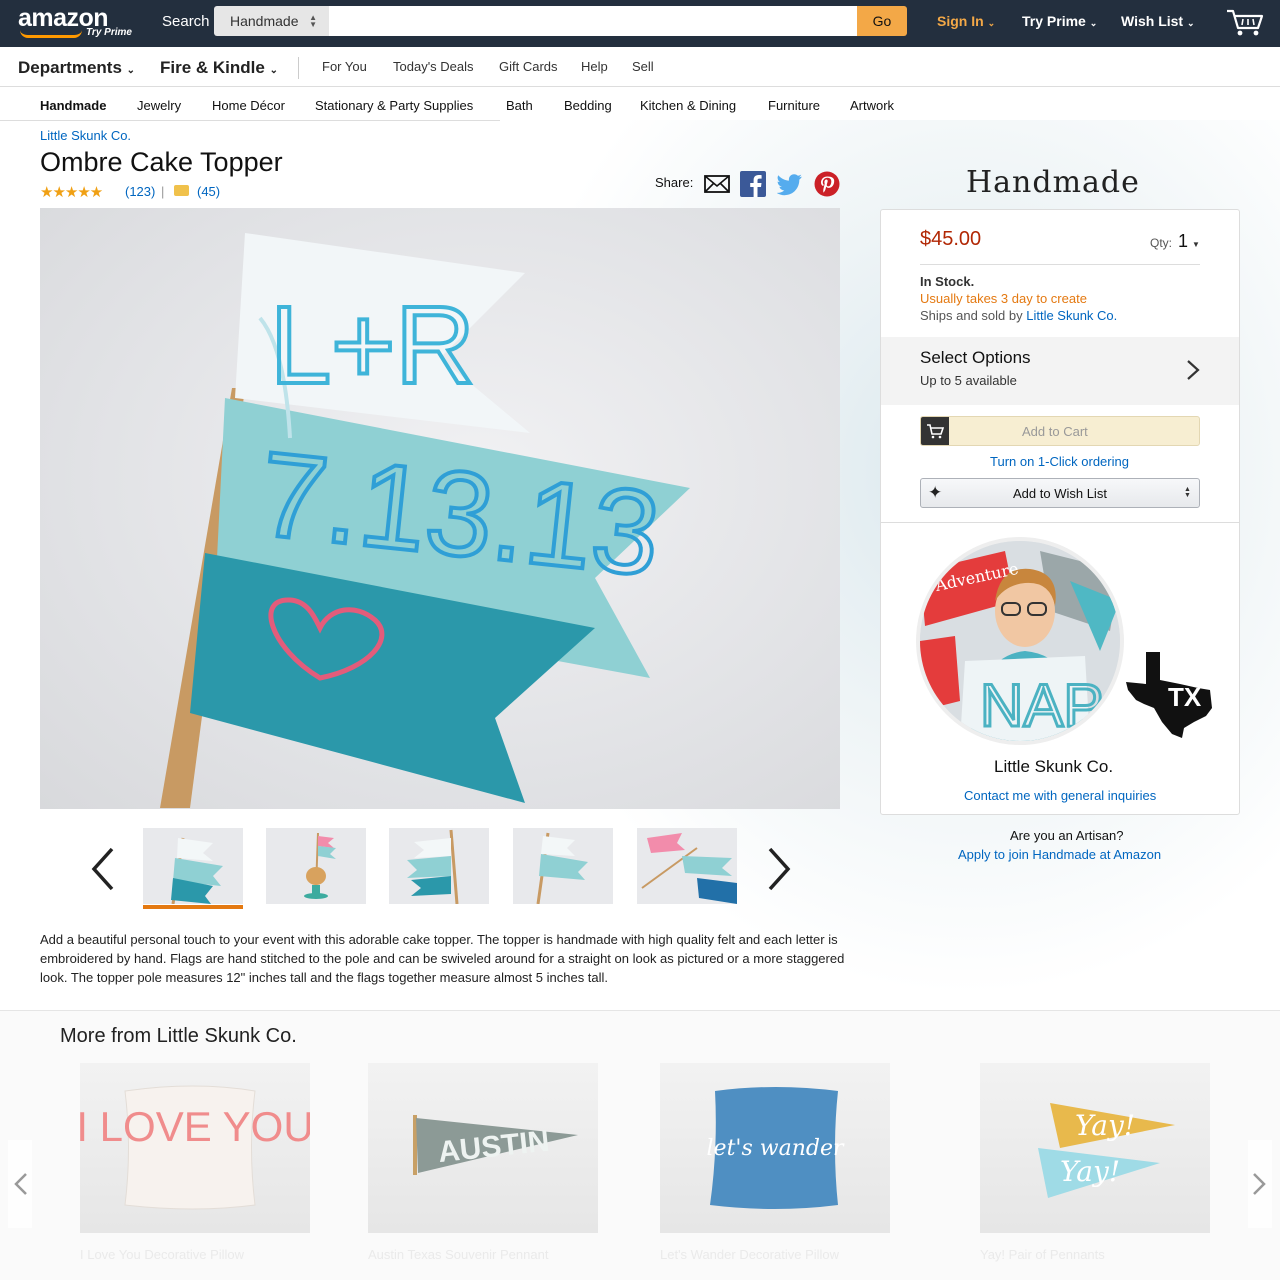  I want to click on ships-seller-link: Little Skunk Co., so click(1071, 315).